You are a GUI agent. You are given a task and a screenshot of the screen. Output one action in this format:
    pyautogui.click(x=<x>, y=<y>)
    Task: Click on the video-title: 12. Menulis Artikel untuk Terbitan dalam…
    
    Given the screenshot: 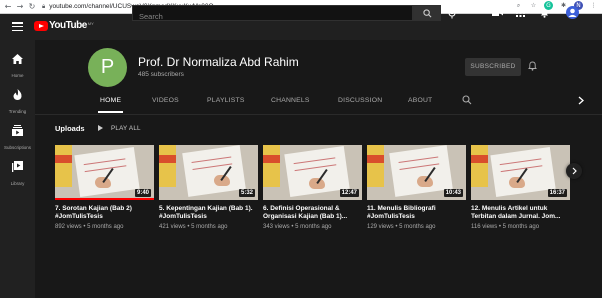 What is the action you would take?
    pyautogui.click(x=520, y=213)
    